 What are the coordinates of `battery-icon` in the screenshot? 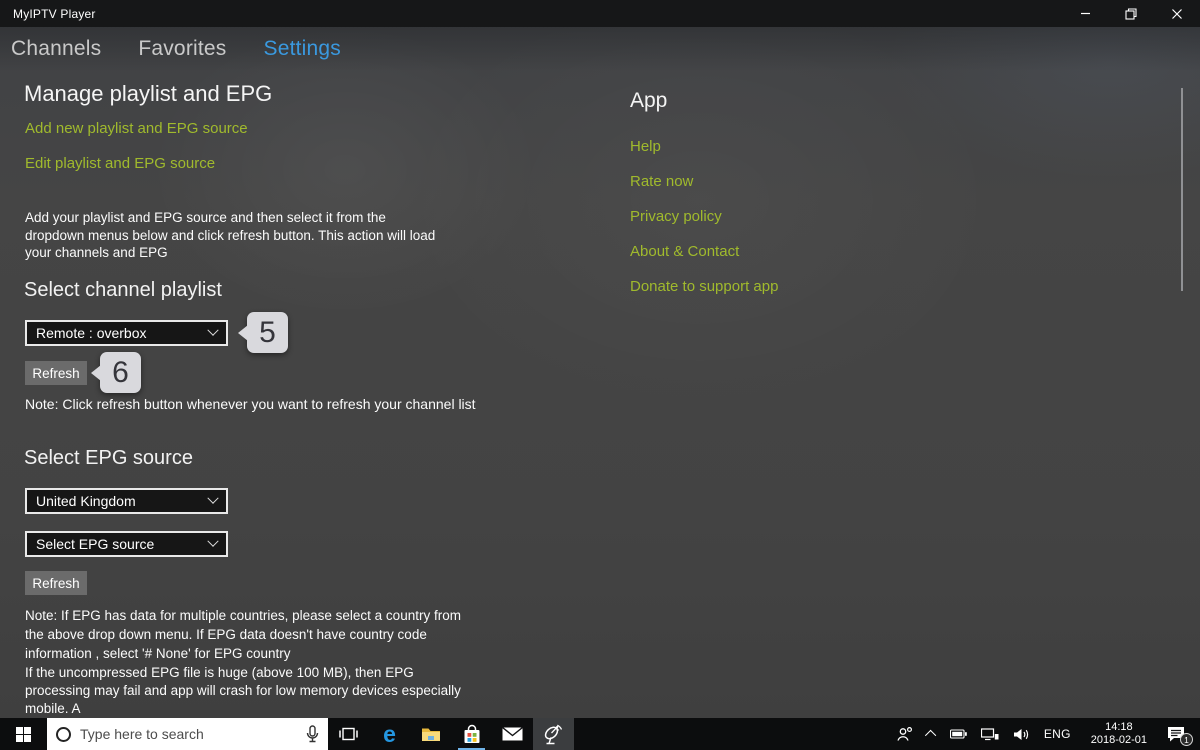 It's located at (958, 734).